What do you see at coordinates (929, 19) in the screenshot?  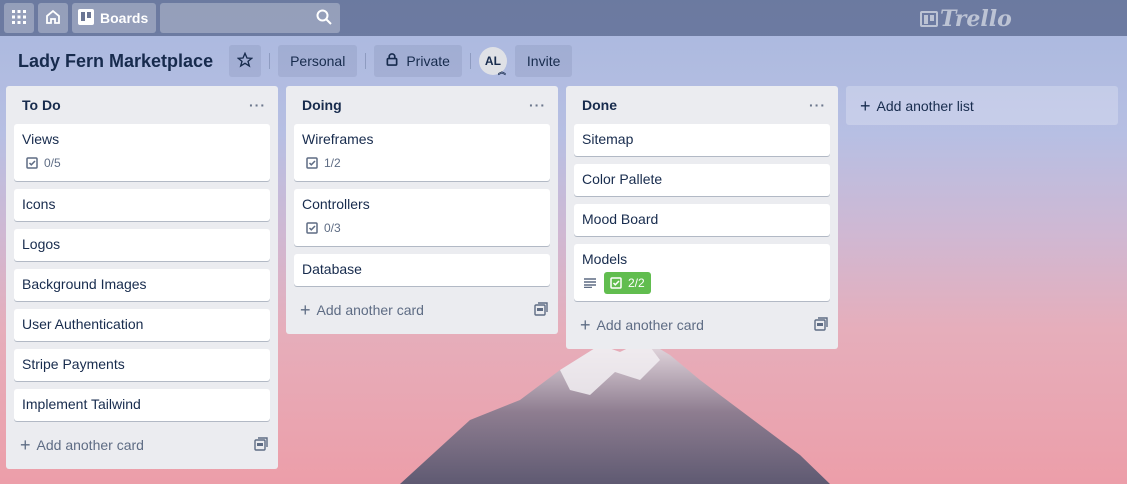 I see `trello-logo-icon` at bounding box center [929, 19].